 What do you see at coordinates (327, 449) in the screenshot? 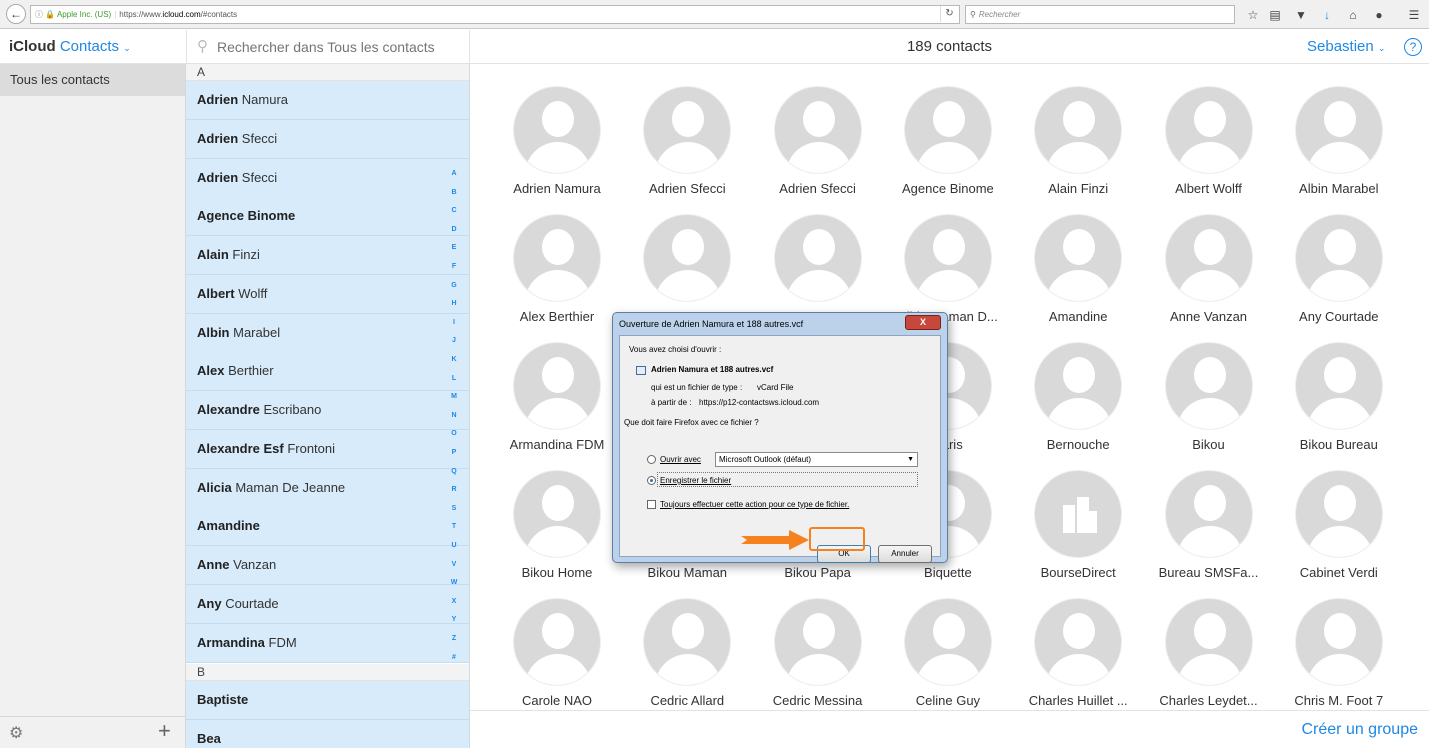
I see `list-item: Alexandre Esf Frontoni` at bounding box center [327, 449].